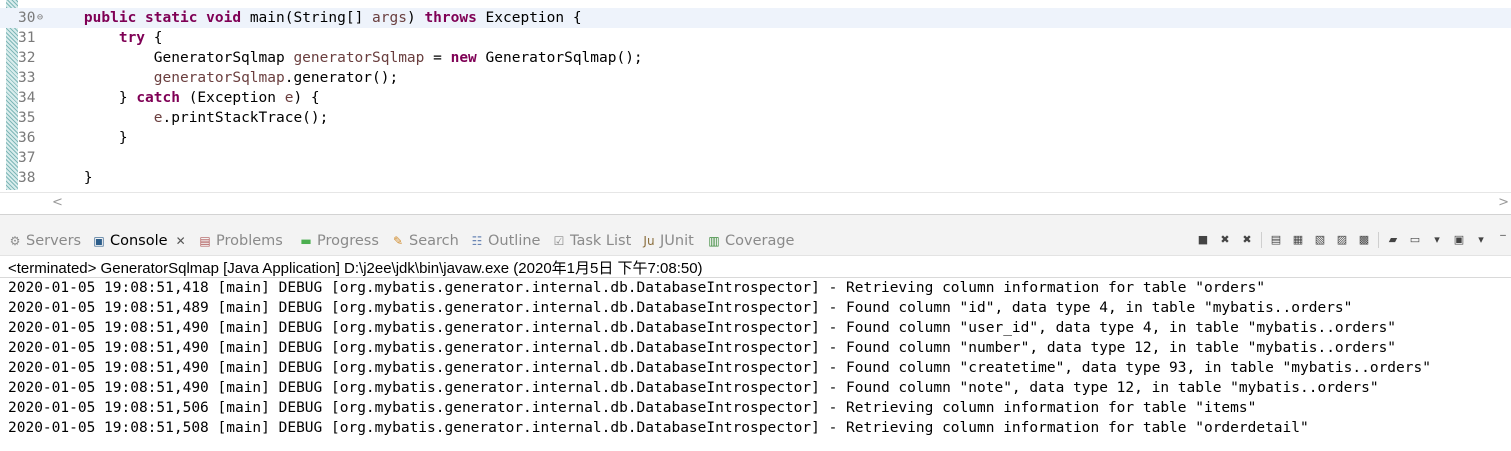 The width and height of the screenshot is (1511, 451). What do you see at coordinates (755, 78) in the screenshot?
I see `code-line: 33 generatorSqlmap.generator();` at bounding box center [755, 78].